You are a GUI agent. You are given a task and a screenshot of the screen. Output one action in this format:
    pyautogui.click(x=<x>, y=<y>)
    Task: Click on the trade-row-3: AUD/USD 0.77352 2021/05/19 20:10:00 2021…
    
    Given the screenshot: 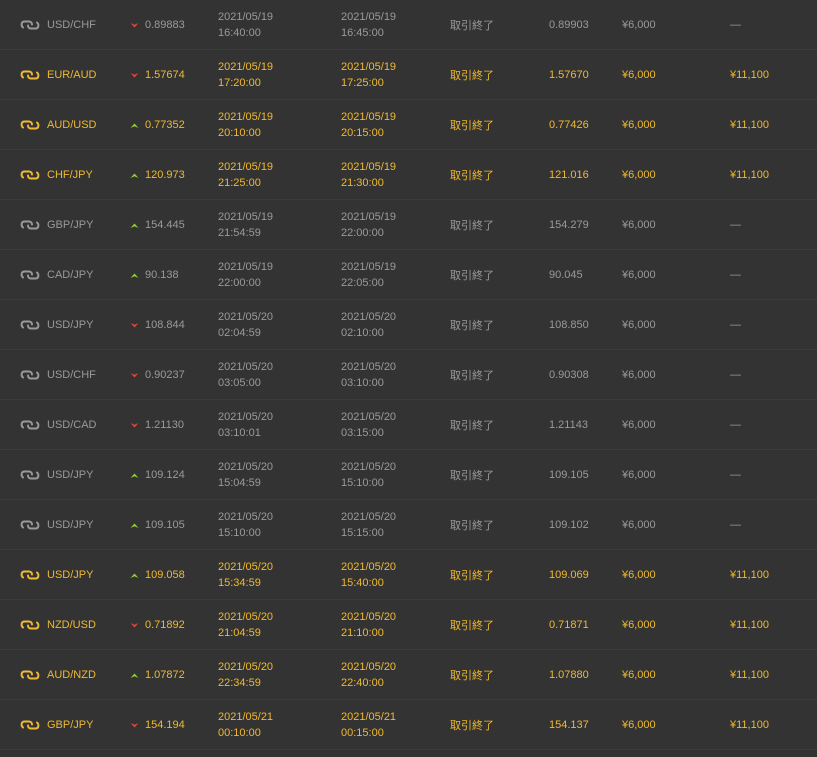 What is the action you would take?
    pyautogui.click(x=408, y=125)
    